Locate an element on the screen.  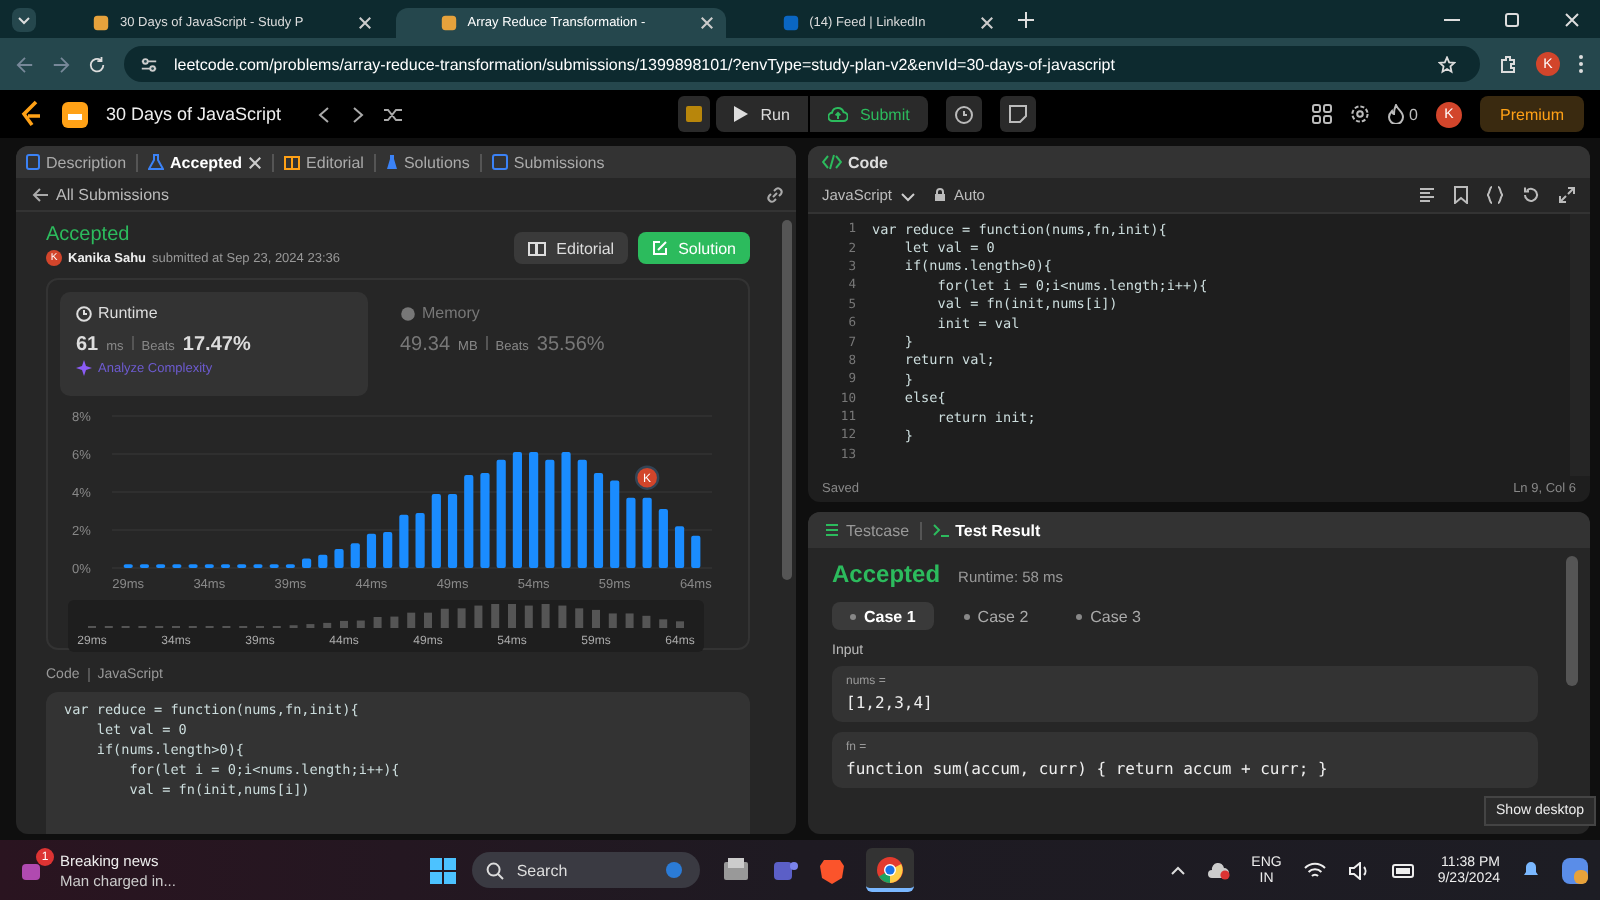
search-field: Search is located at coordinates (586, 870).